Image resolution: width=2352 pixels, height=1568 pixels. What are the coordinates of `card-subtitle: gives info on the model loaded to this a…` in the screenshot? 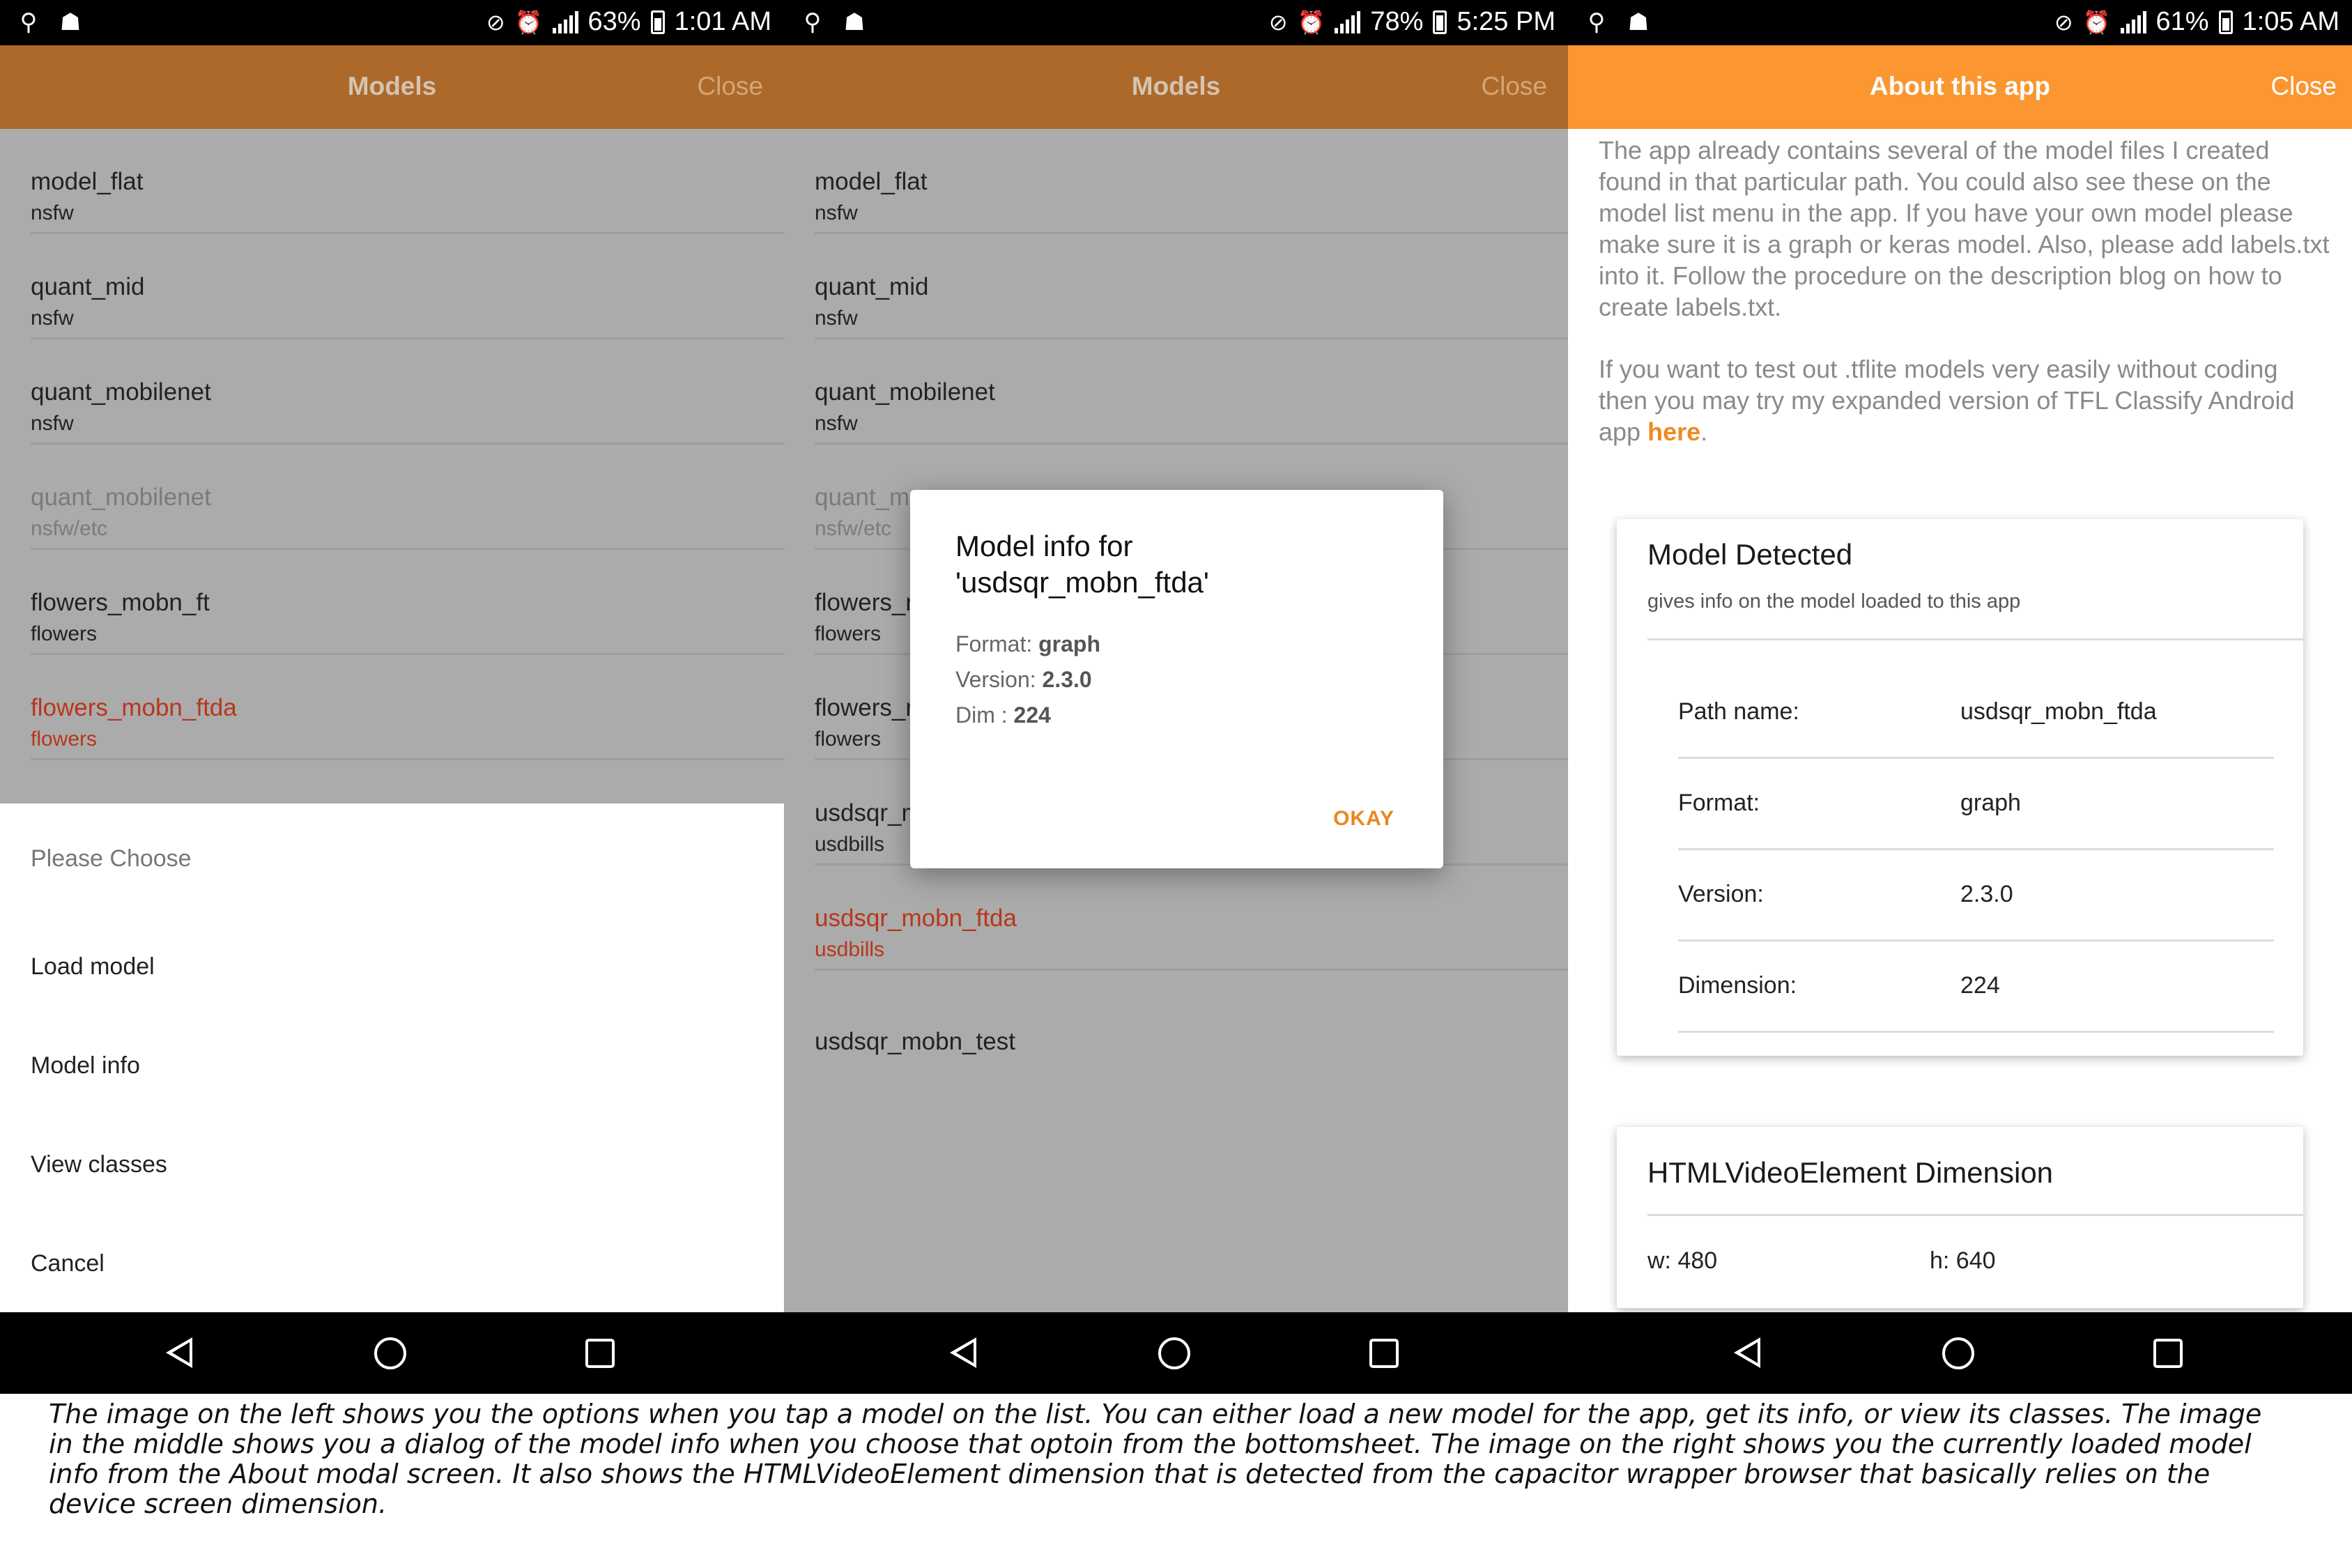 It's located at (1834, 601).